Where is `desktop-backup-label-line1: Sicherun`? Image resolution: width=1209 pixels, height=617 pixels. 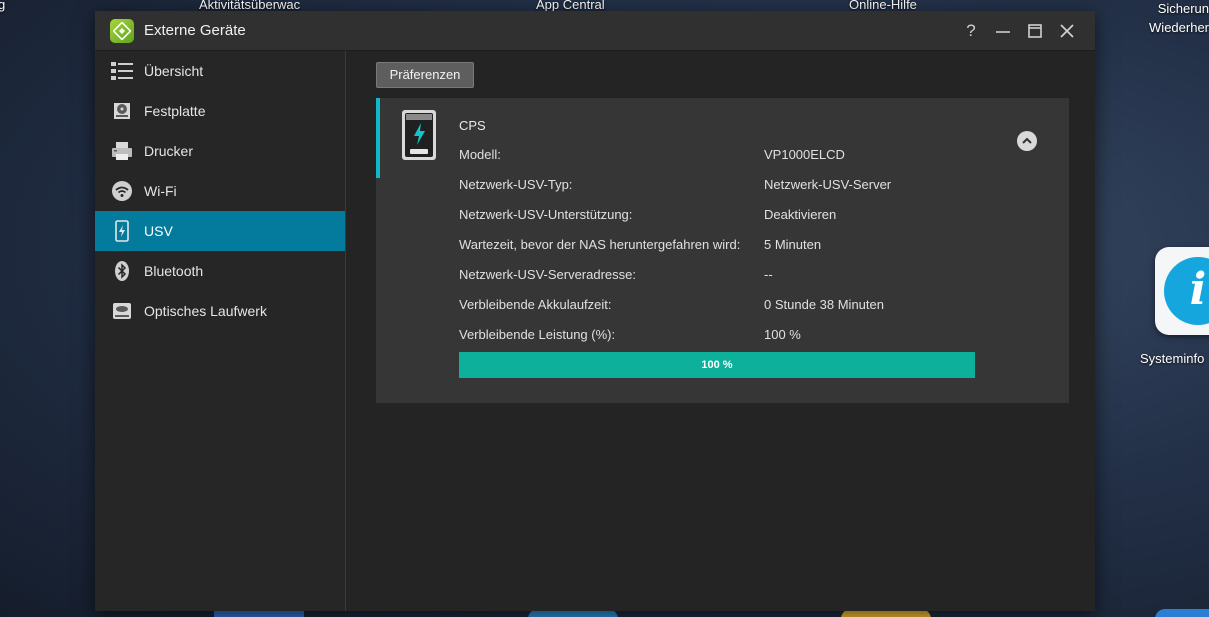
desktop-backup-label-line1: Sicherun is located at coordinates (1183, 8).